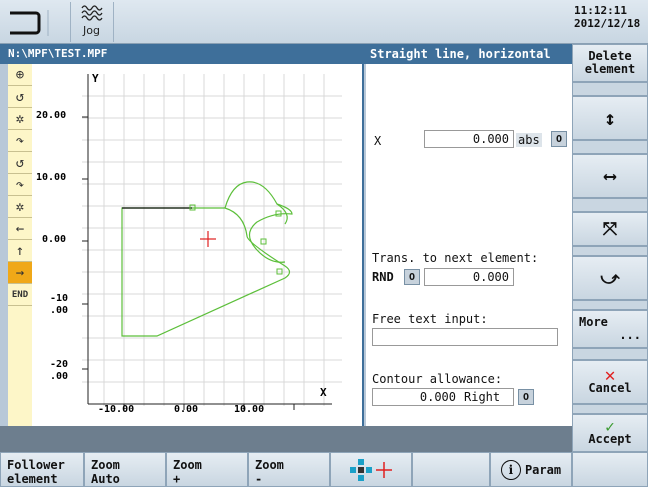 This screenshot has height=487, width=648. I want to click on vertical-arrow-icon: ↕, so click(610, 117).